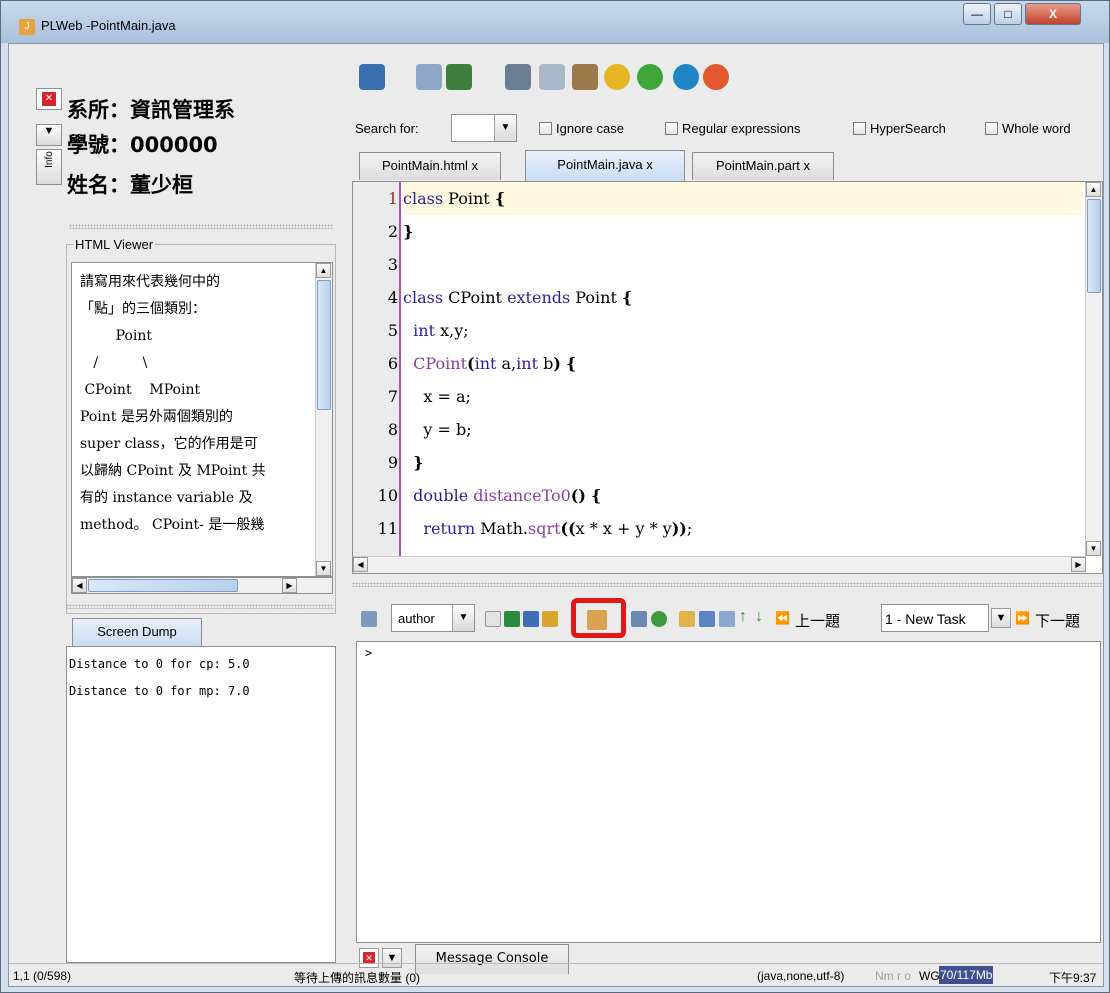 Image resolution: width=1110 pixels, height=993 pixels. Describe the element at coordinates (140, 390) in the screenshot. I see `html-line: CPoint MPoint` at that location.